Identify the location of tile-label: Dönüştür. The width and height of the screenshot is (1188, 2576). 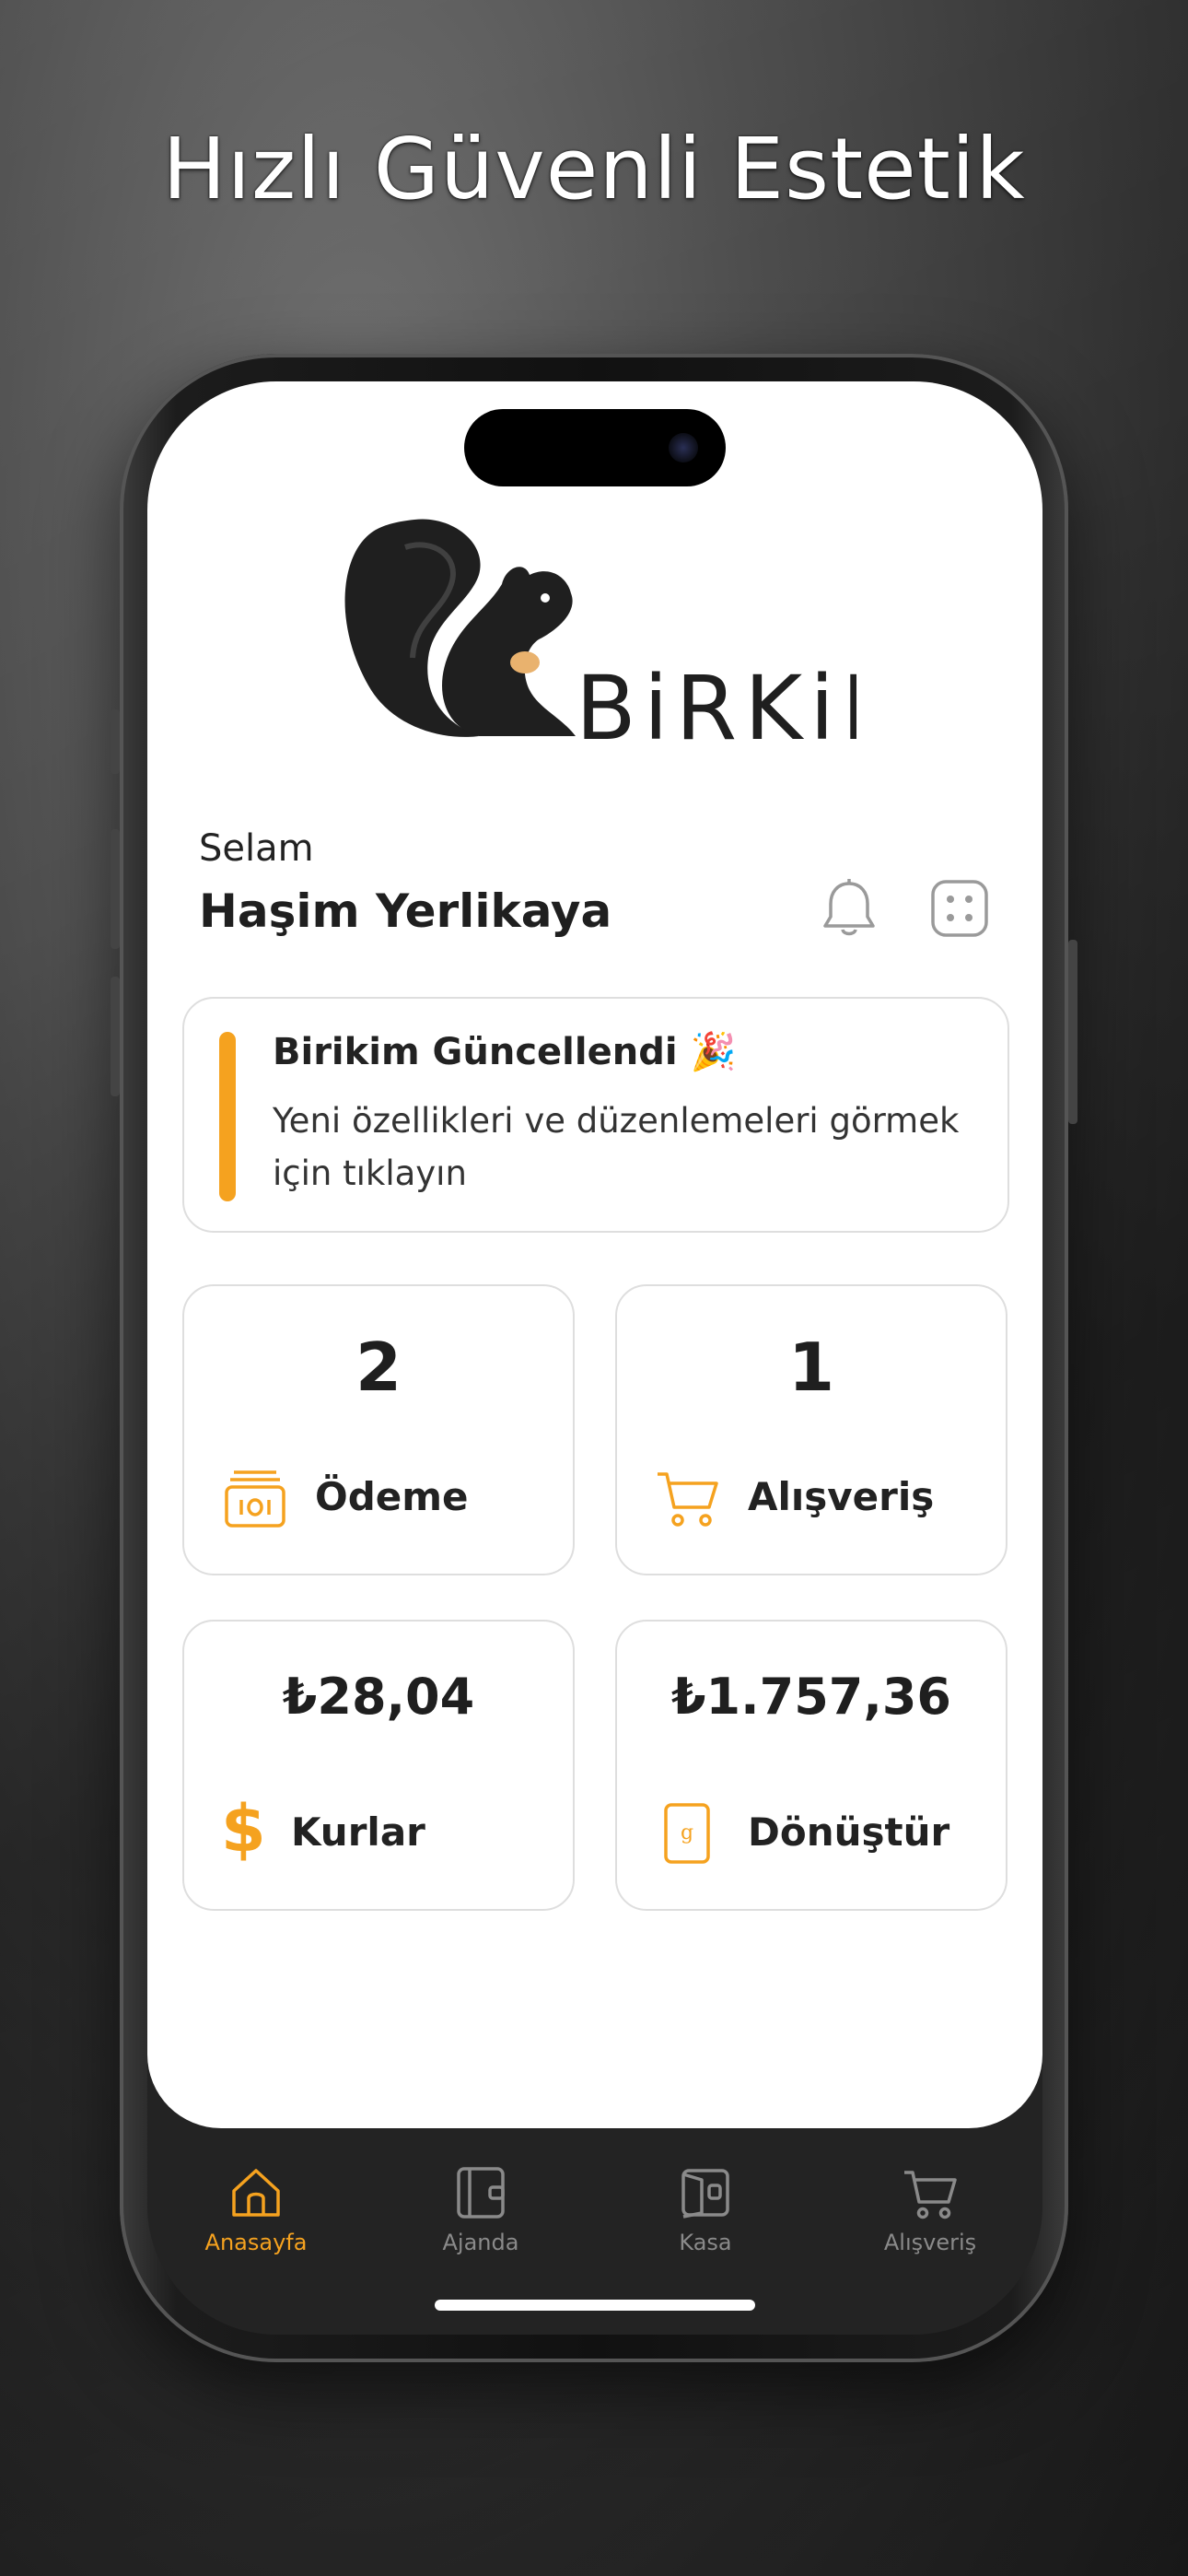
(849, 1832).